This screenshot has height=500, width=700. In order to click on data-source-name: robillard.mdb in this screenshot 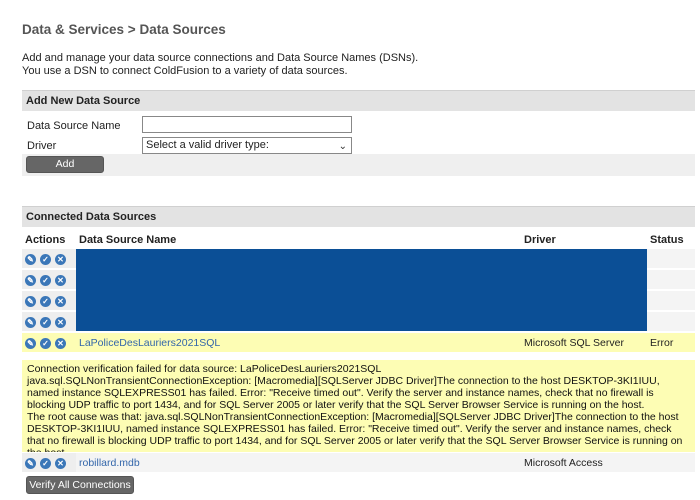, I will do `click(109, 463)`.